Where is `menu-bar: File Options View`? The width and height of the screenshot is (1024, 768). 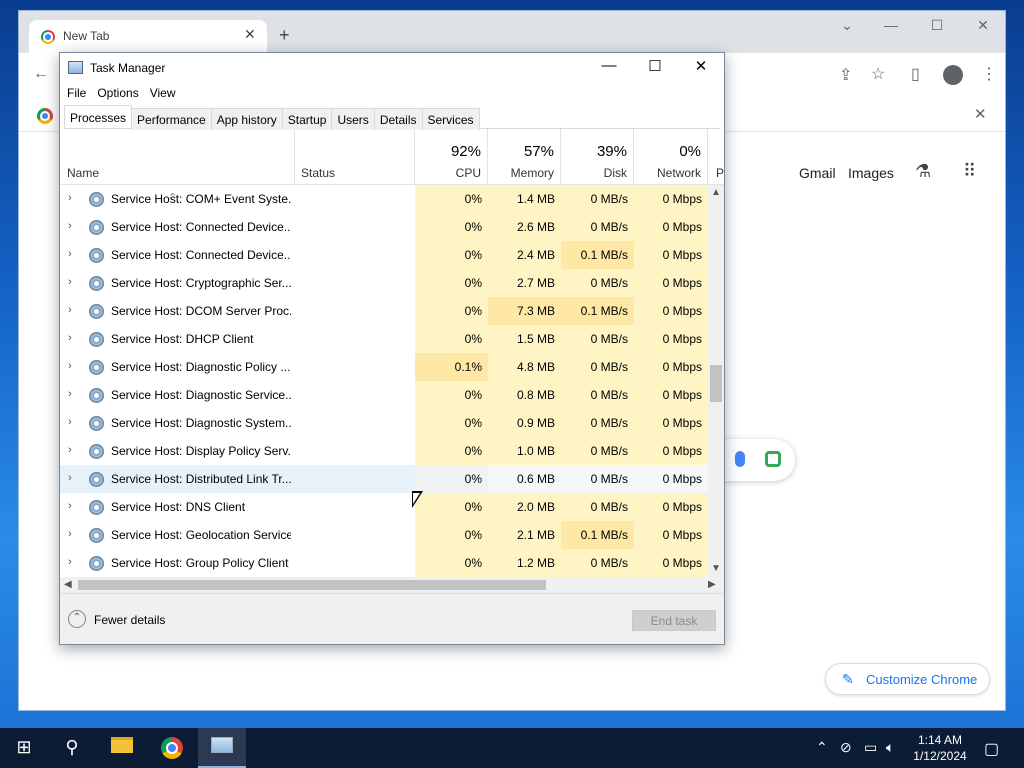 menu-bar: File Options View is located at coordinates (120, 94).